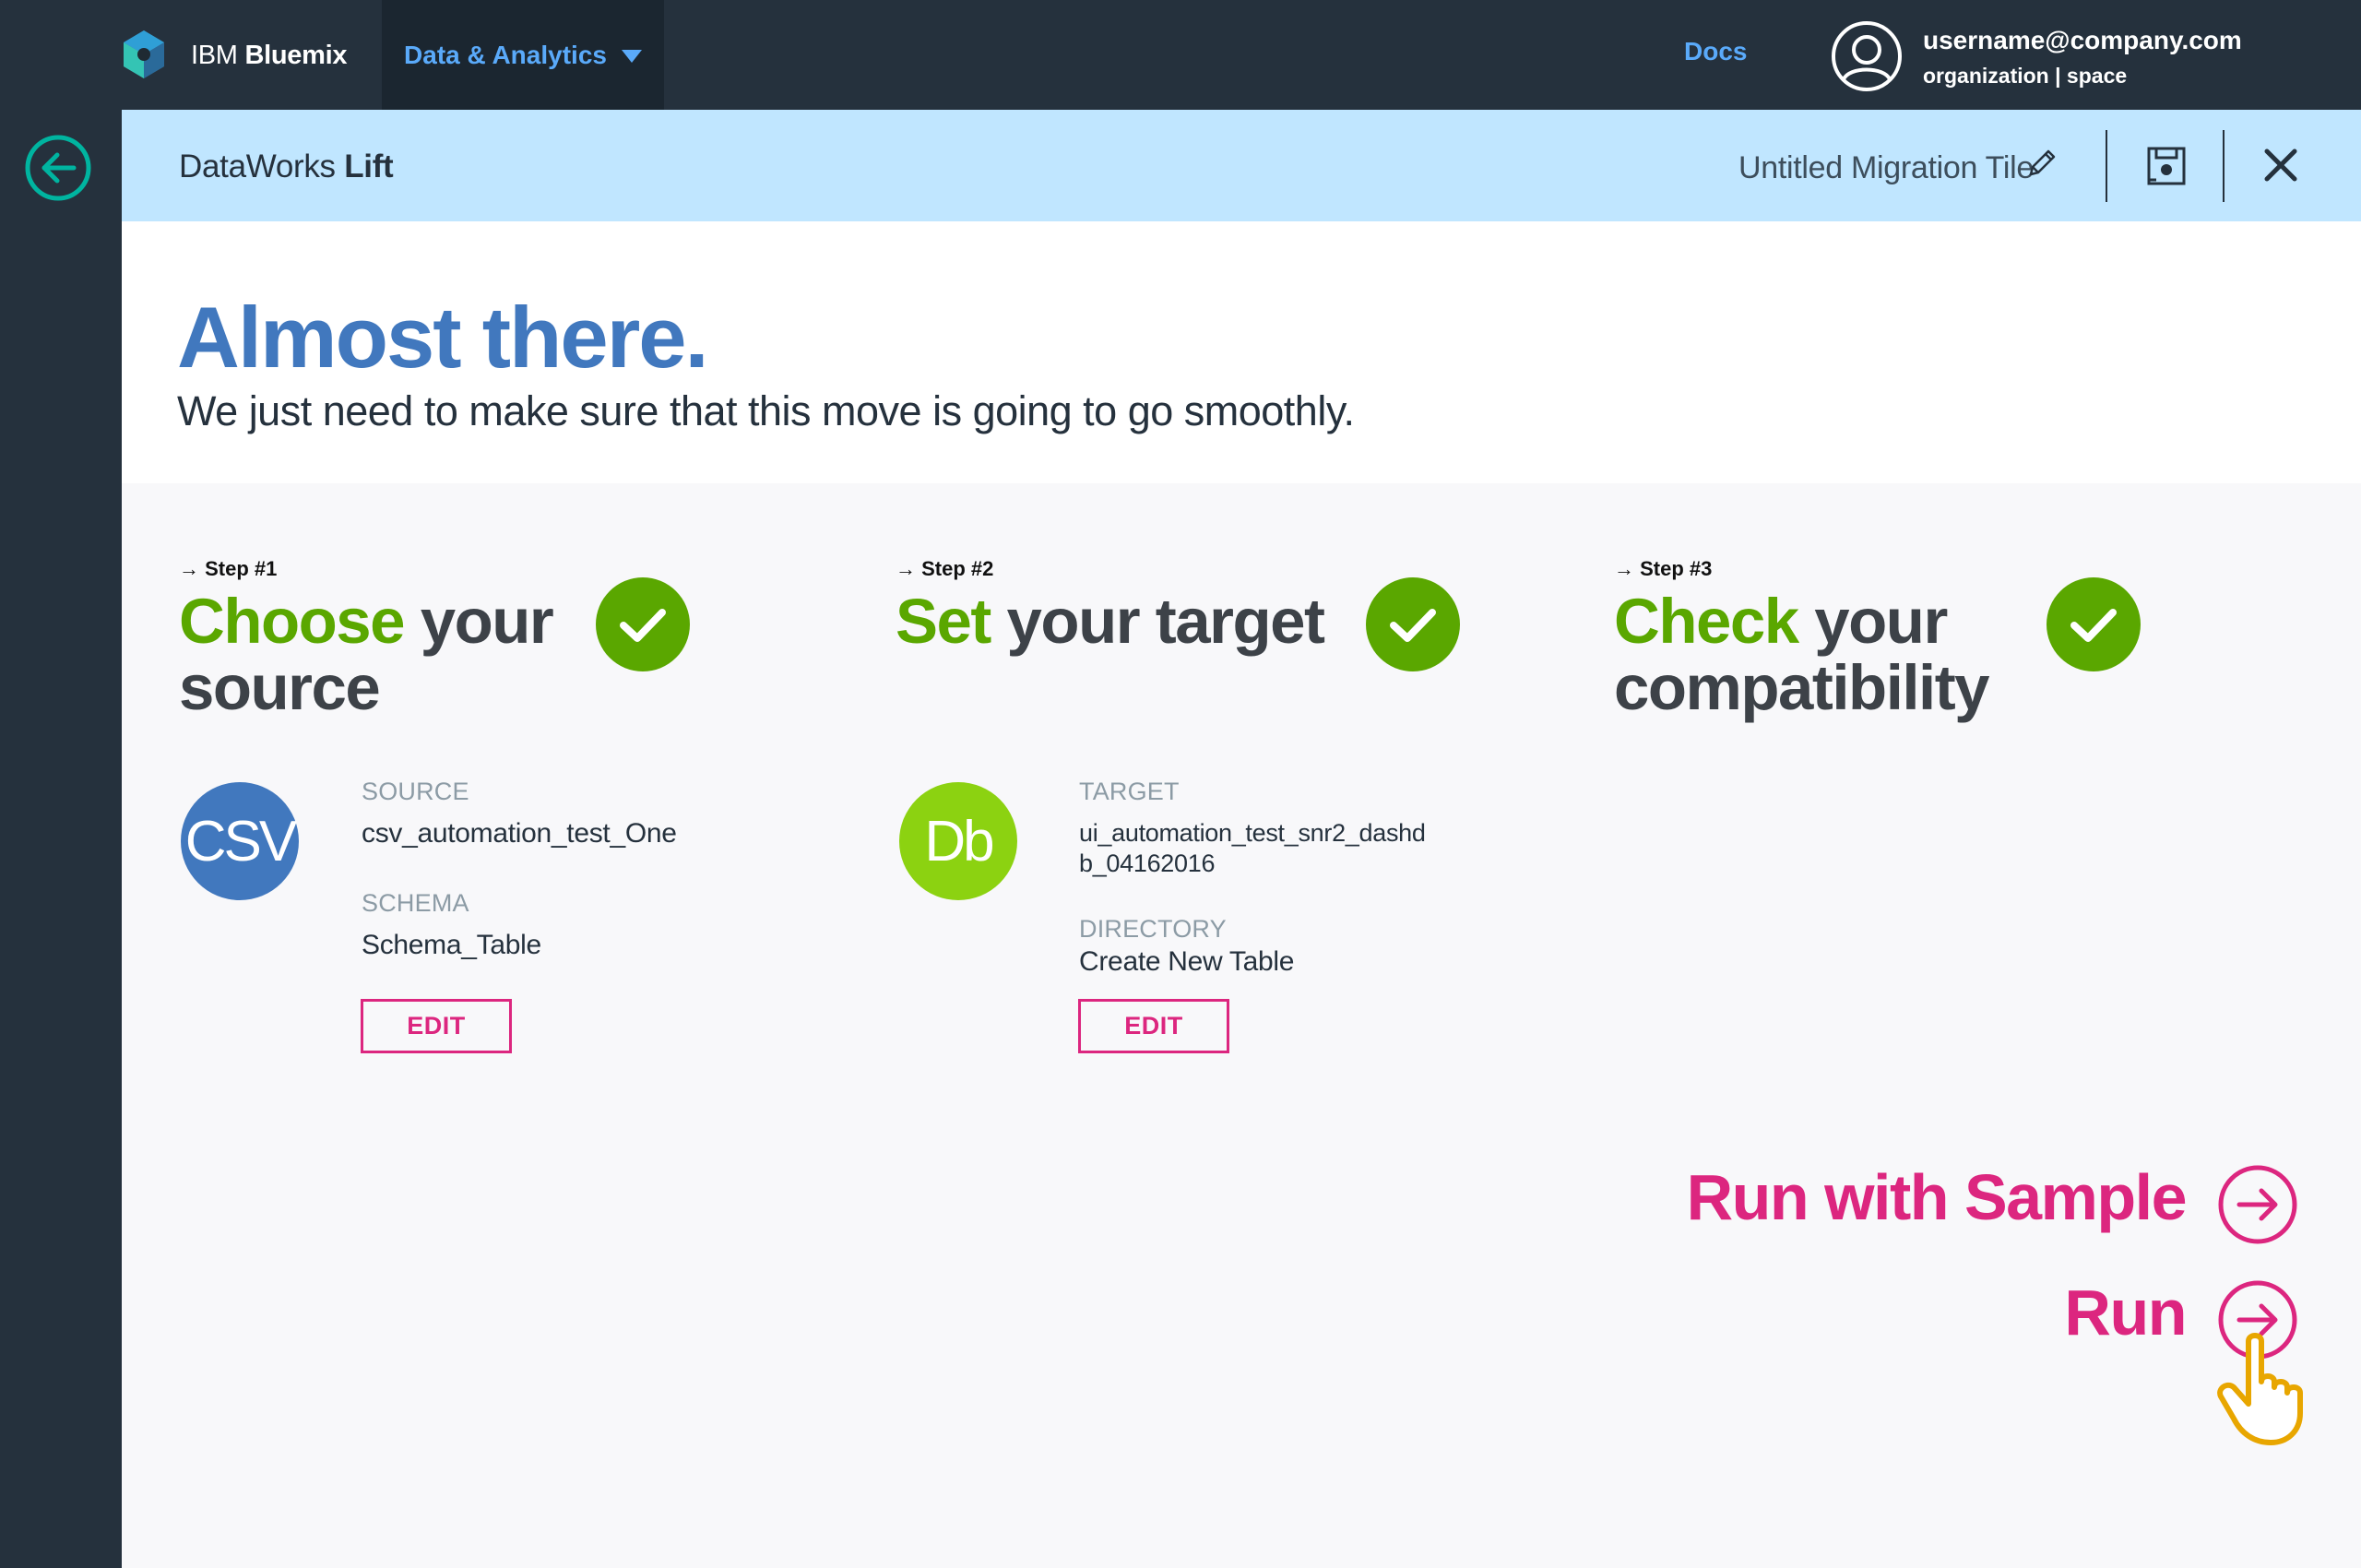  I want to click on step-title: Check your compatibility, so click(1802, 654).